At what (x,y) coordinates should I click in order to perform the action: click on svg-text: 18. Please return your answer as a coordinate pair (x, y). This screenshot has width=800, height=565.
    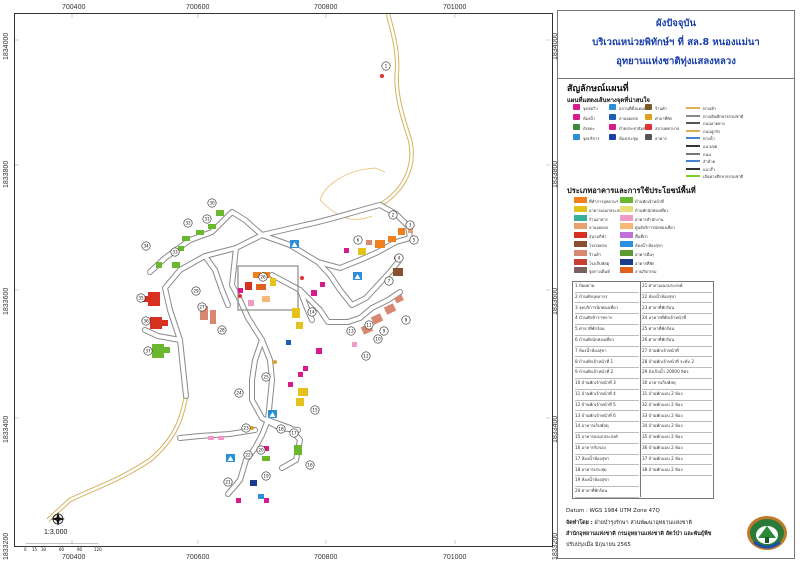
    Looking at the image, I should click on (281, 429).